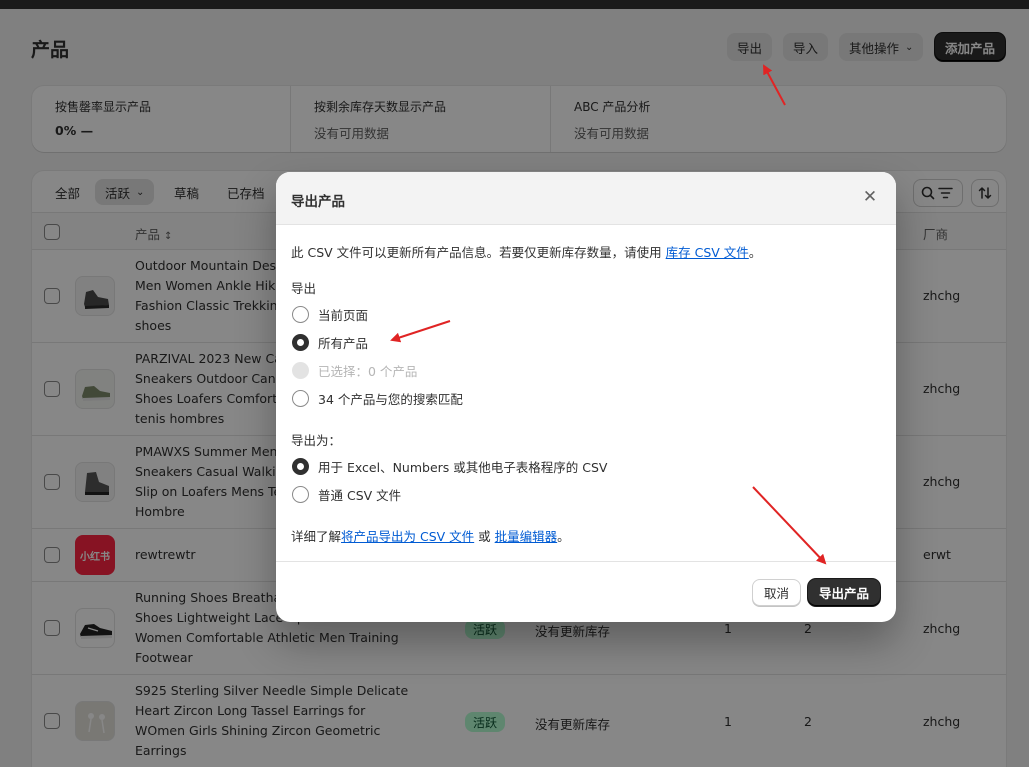 This screenshot has height=767, width=1029. What do you see at coordinates (870, 197) in the screenshot?
I see `close-icon: ✕` at bounding box center [870, 197].